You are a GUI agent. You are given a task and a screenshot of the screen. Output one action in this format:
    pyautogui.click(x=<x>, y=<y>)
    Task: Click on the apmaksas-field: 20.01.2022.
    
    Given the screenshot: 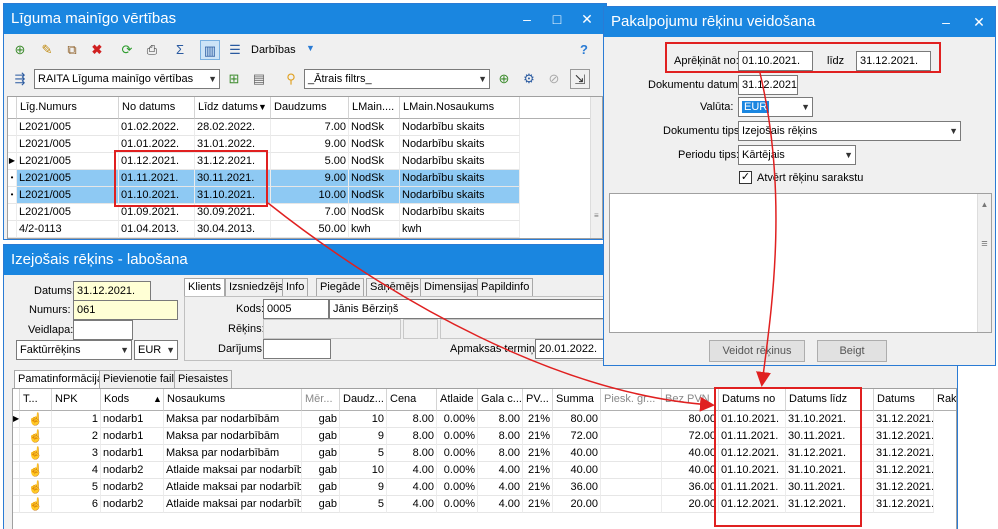 What is the action you would take?
    pyautogui.click(x=569, y=349)
    